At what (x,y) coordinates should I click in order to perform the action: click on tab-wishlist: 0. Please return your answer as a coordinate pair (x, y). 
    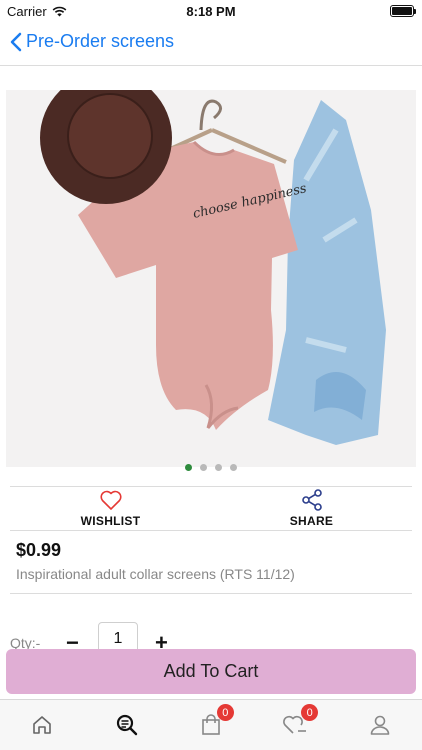
    Looking at the image, I should click on (295, 725).